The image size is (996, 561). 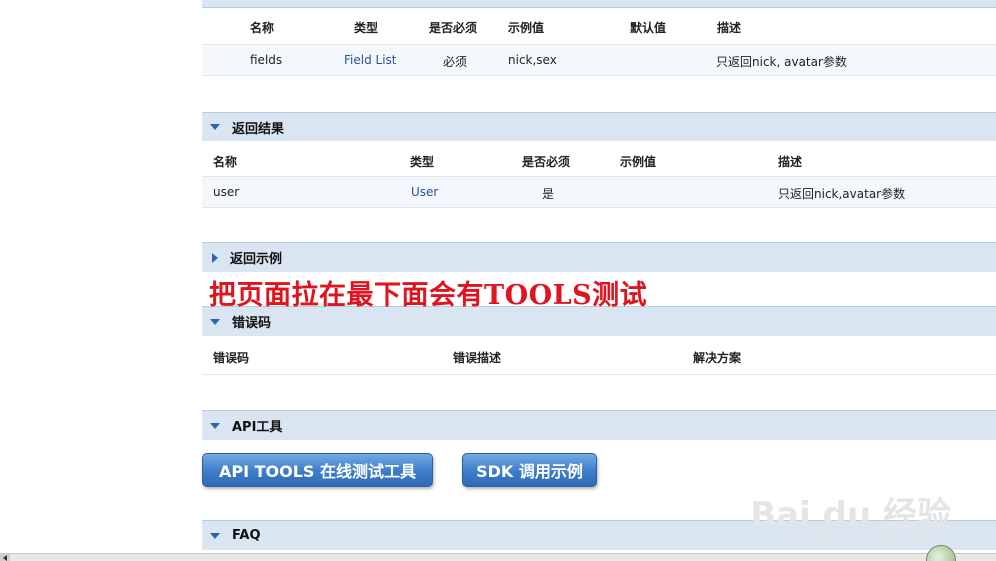 I want to click on section-title: 返回结果, so click(x=258, y=129).